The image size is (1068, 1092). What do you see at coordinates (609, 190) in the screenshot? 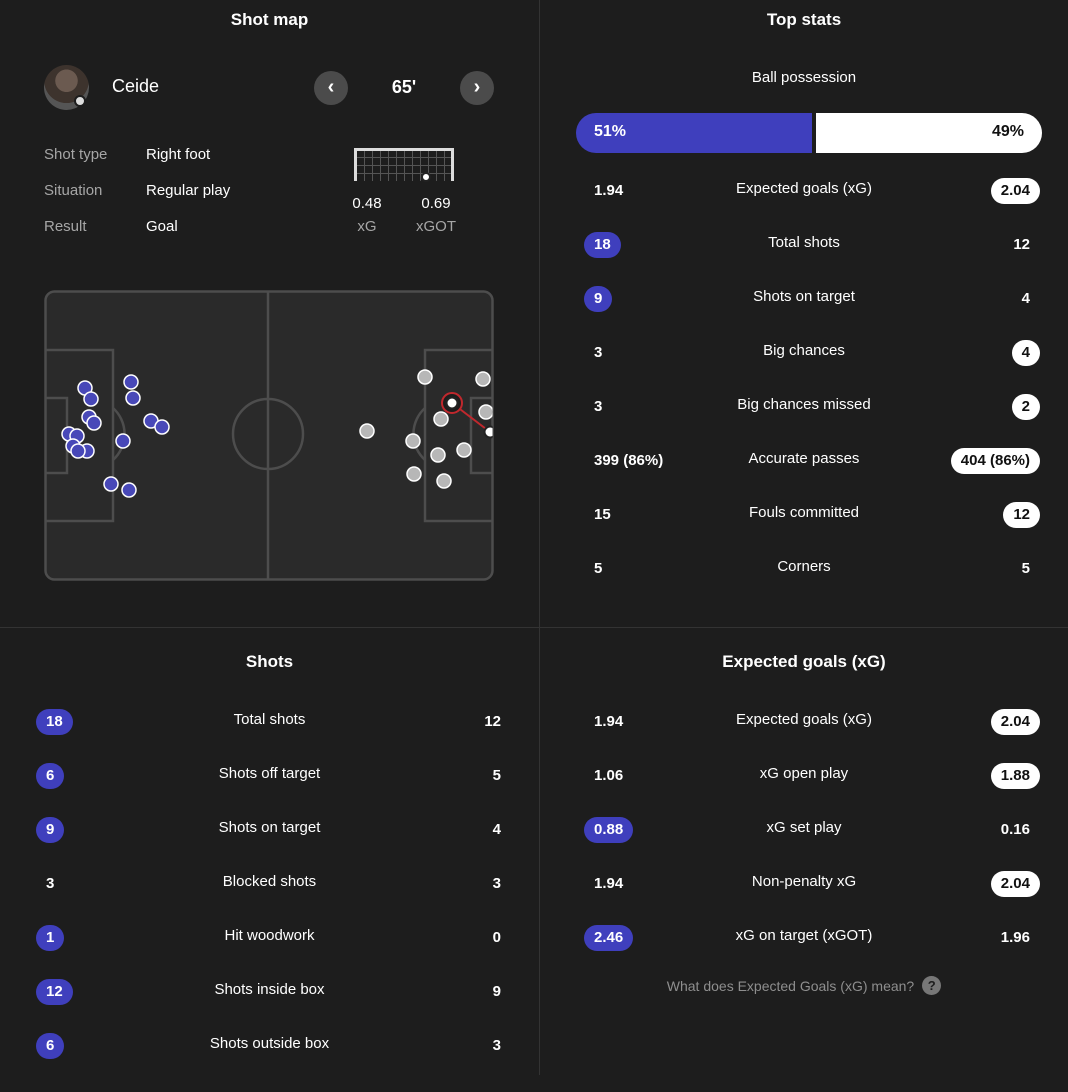
I see `home-stat-value: 1.94` at bounding box center [609, 190].